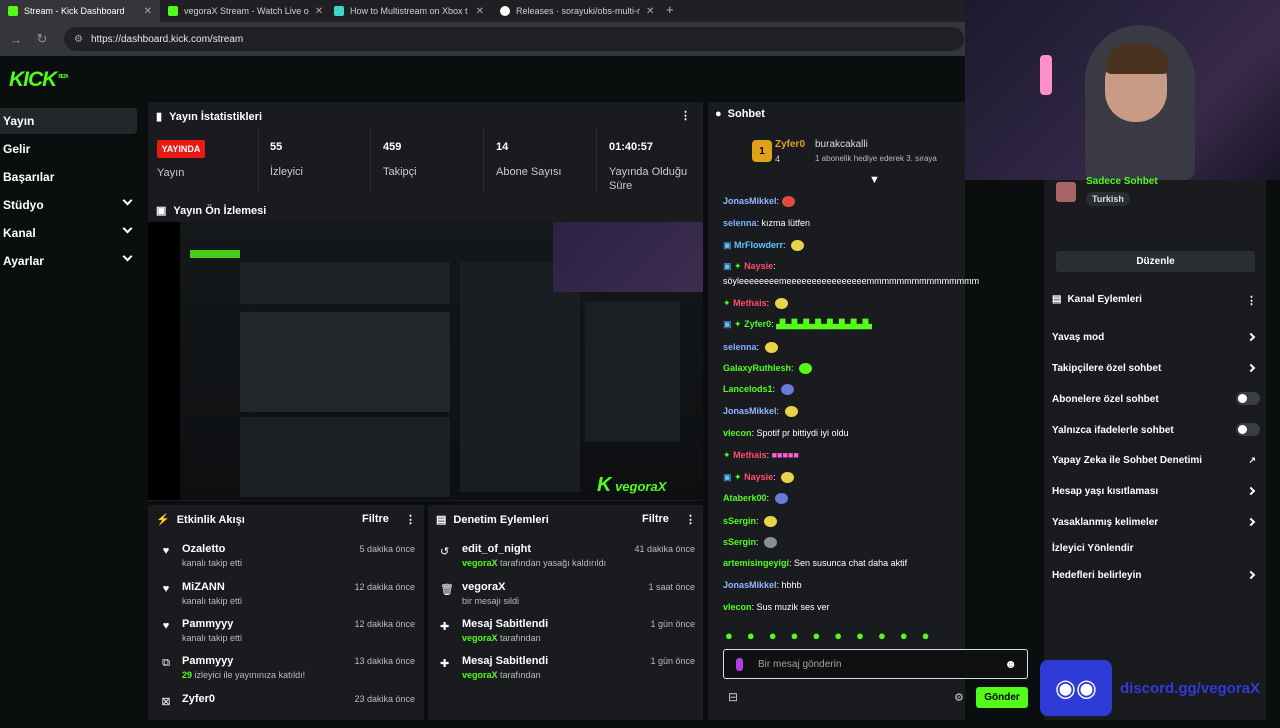 Image resolution: width=1280 pixels, height=728 pixels. I want to click on row-name: edit_of_night, so click(496, 549).